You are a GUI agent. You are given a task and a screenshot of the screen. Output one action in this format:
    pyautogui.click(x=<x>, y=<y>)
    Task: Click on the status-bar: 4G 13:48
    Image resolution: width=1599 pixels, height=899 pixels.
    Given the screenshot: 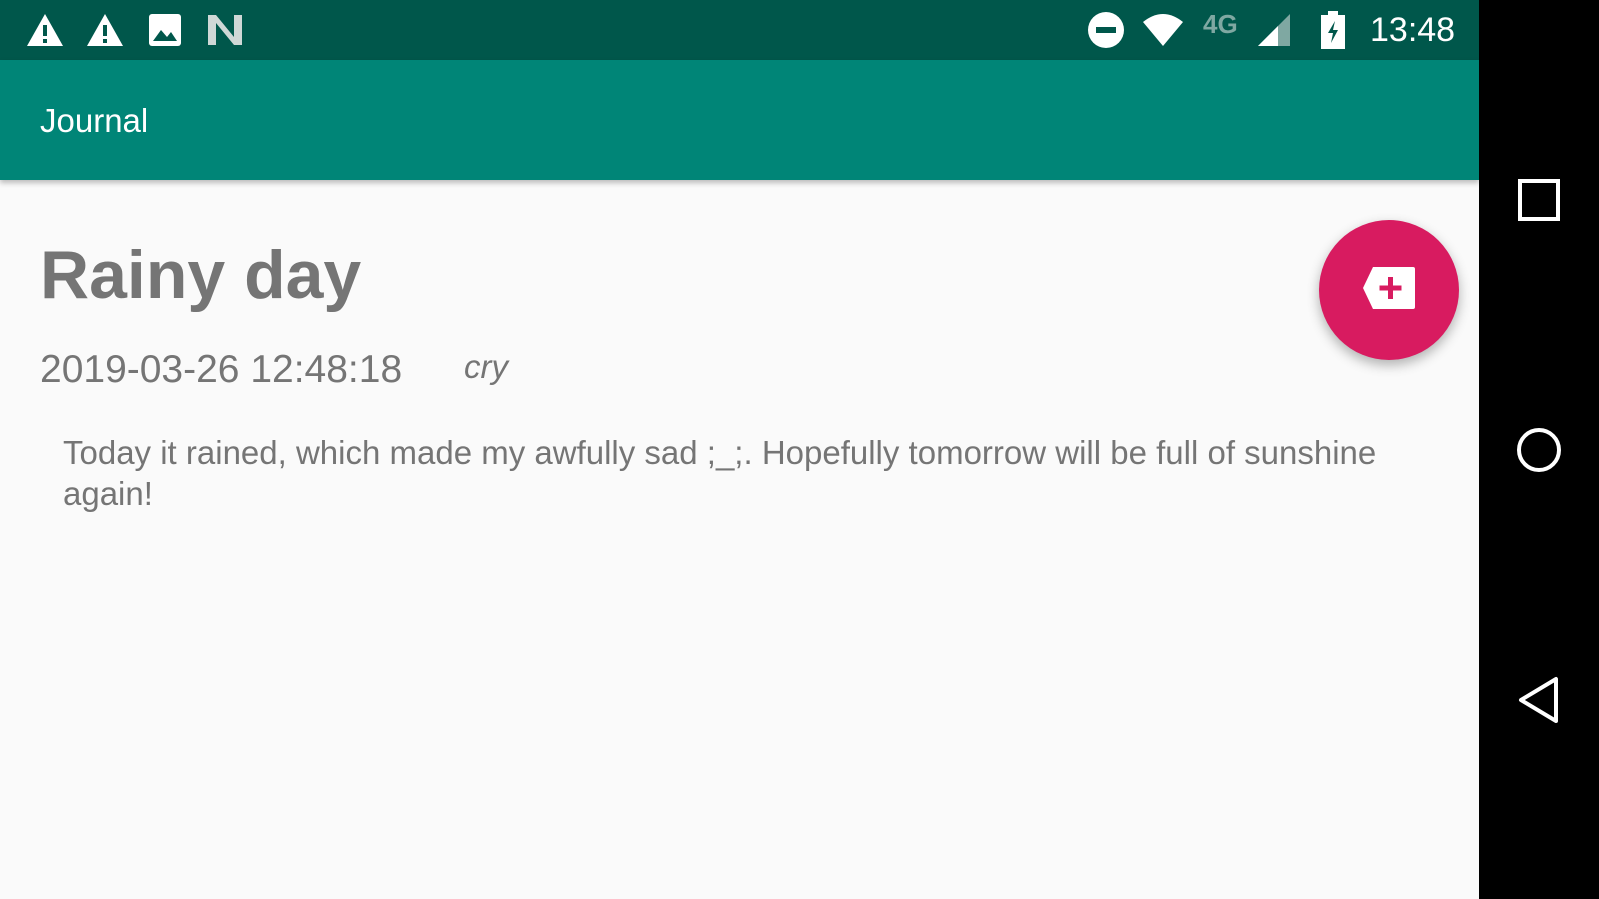 What is the action you would take?
    pyautogui.click(x=739, y=30)
    